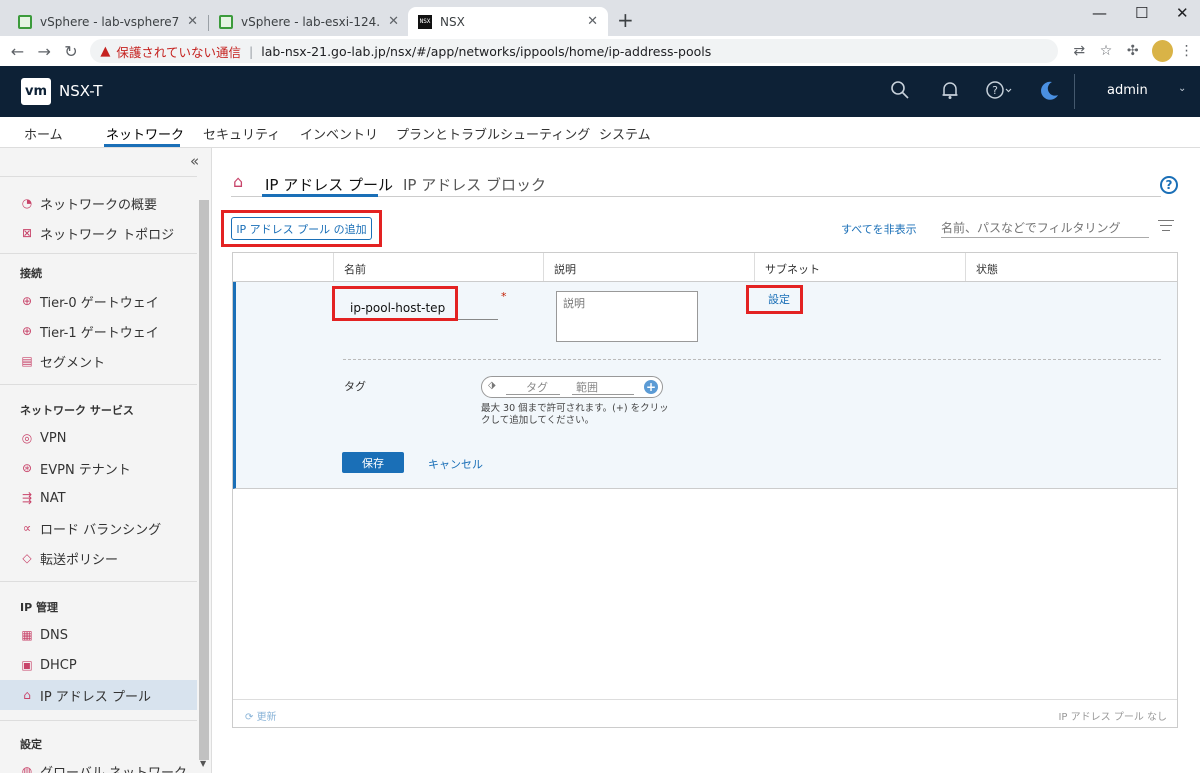 This screenshot has width=1200, height=773. What do you see at coordinates (1049, 93) in the screenshot?
I see `dark-mode-moon-icon` at bounding box center [1049, 93].